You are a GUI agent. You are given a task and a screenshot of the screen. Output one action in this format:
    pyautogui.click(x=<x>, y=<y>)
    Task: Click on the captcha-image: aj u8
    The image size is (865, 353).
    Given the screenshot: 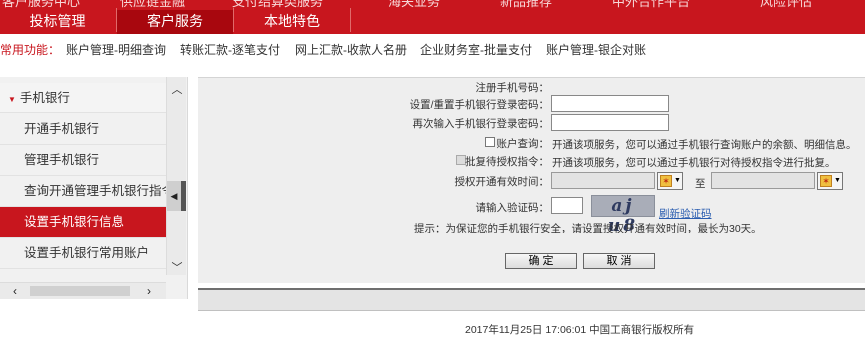 What is the action you would take?
    pyautogui.click(x=623, y=215)
    